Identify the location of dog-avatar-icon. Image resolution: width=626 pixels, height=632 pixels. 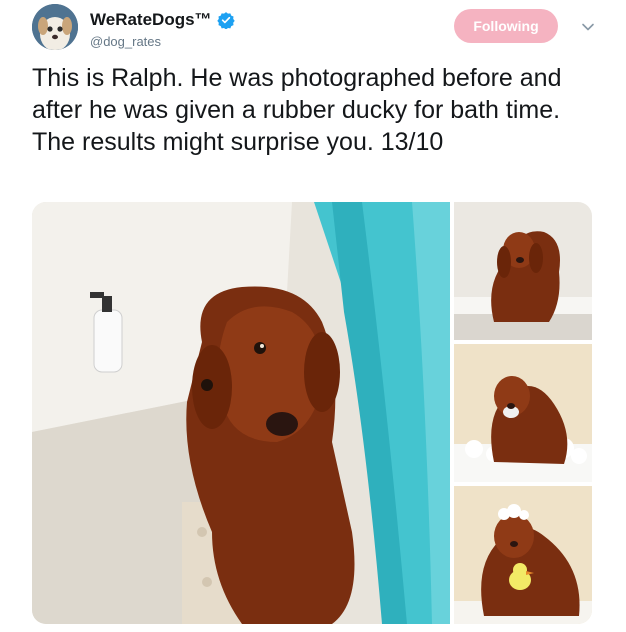
(55, 27).